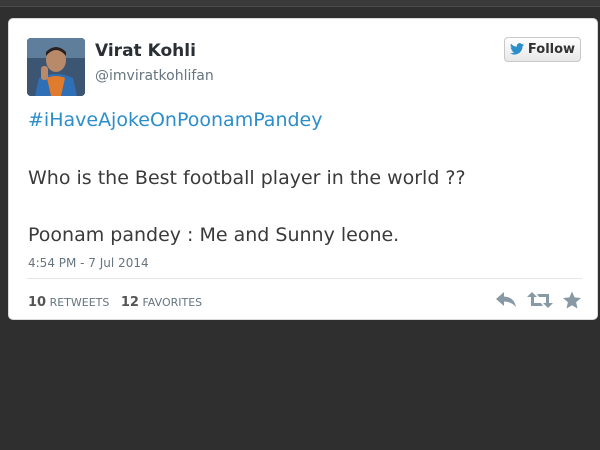  I want to click on favorites-count: 12, so click(130, 302).